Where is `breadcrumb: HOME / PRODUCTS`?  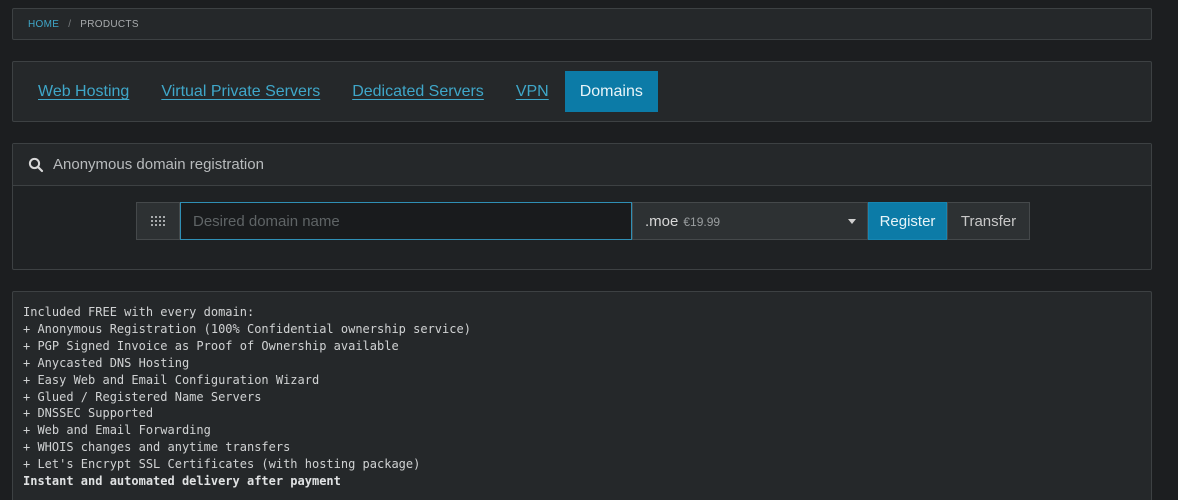
breadcrumb: HOME / PRODUCTS is located at coordinates (582, 24).